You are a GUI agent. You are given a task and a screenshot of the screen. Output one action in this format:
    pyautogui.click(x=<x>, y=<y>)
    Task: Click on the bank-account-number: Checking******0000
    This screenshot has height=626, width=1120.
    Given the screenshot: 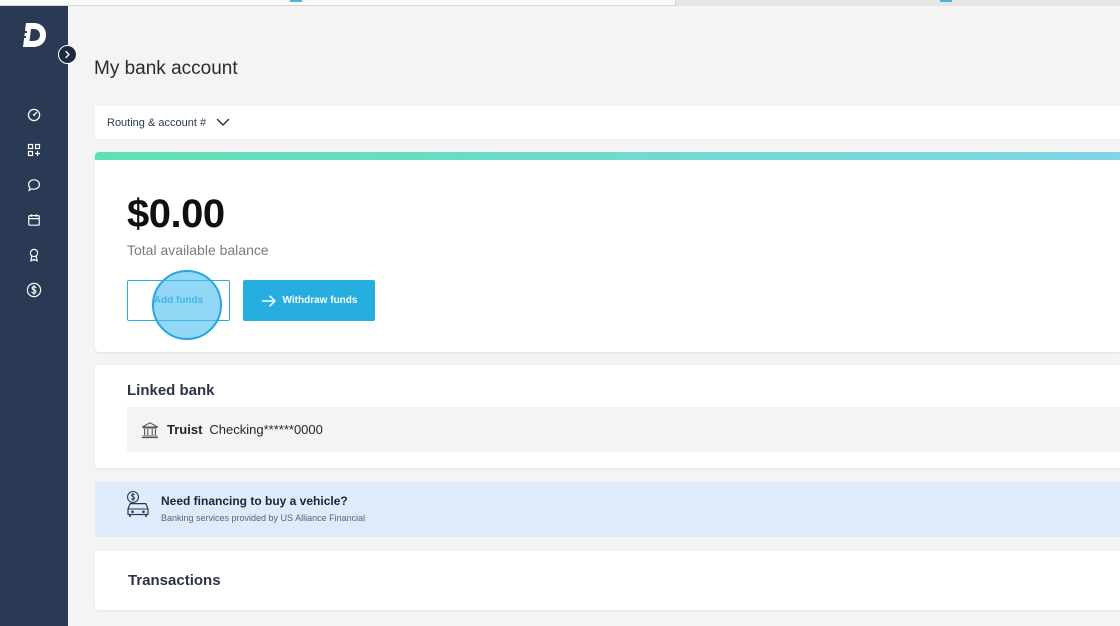 What is the action you would take?
    pyautogui.click(x=266, y=429)
    